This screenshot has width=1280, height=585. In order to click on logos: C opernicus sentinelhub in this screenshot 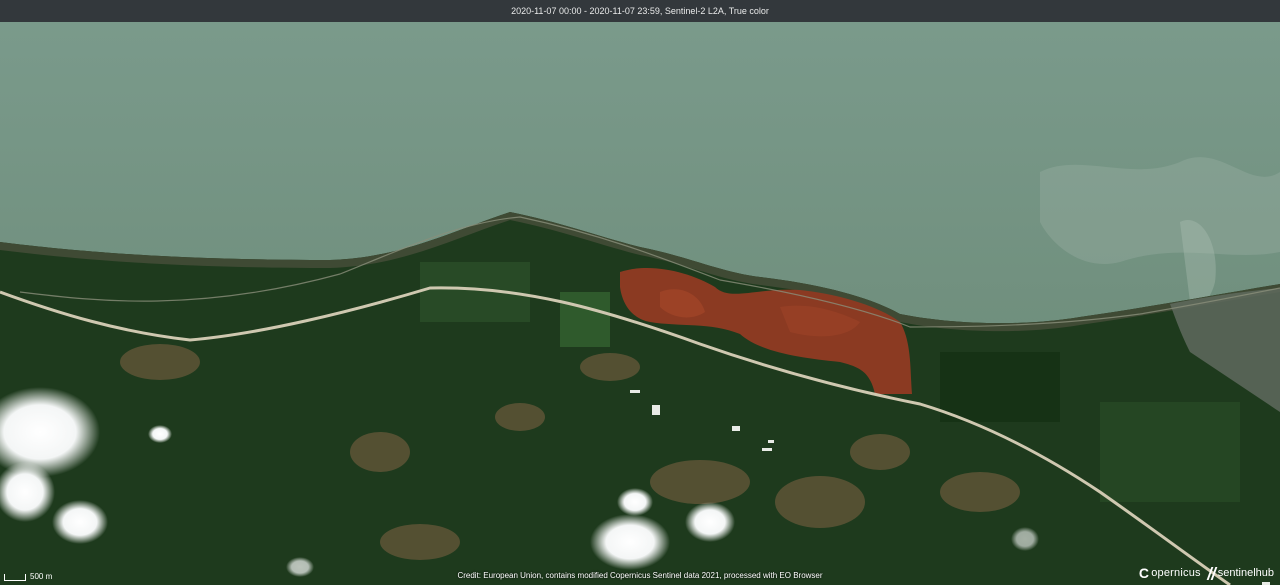, I will do `click(1206, 573)`.